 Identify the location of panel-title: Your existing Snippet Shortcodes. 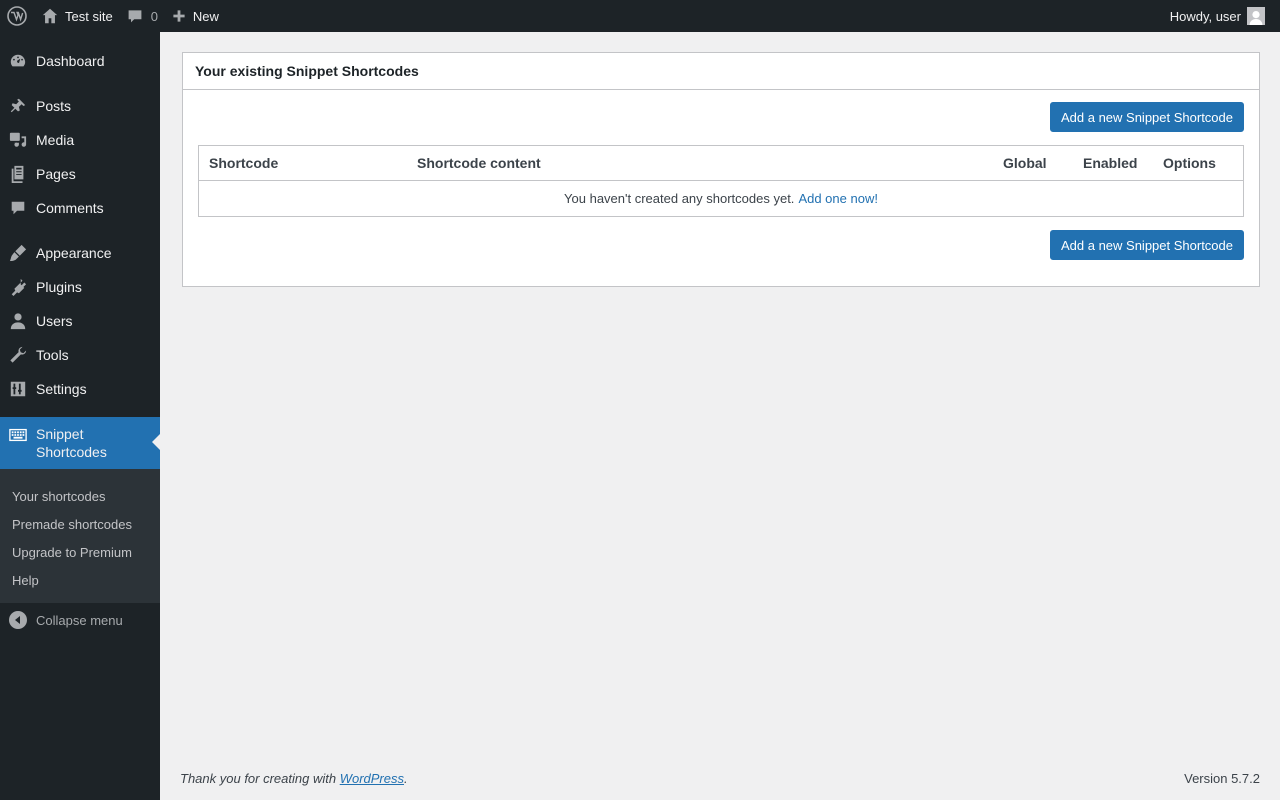
(721, 71).